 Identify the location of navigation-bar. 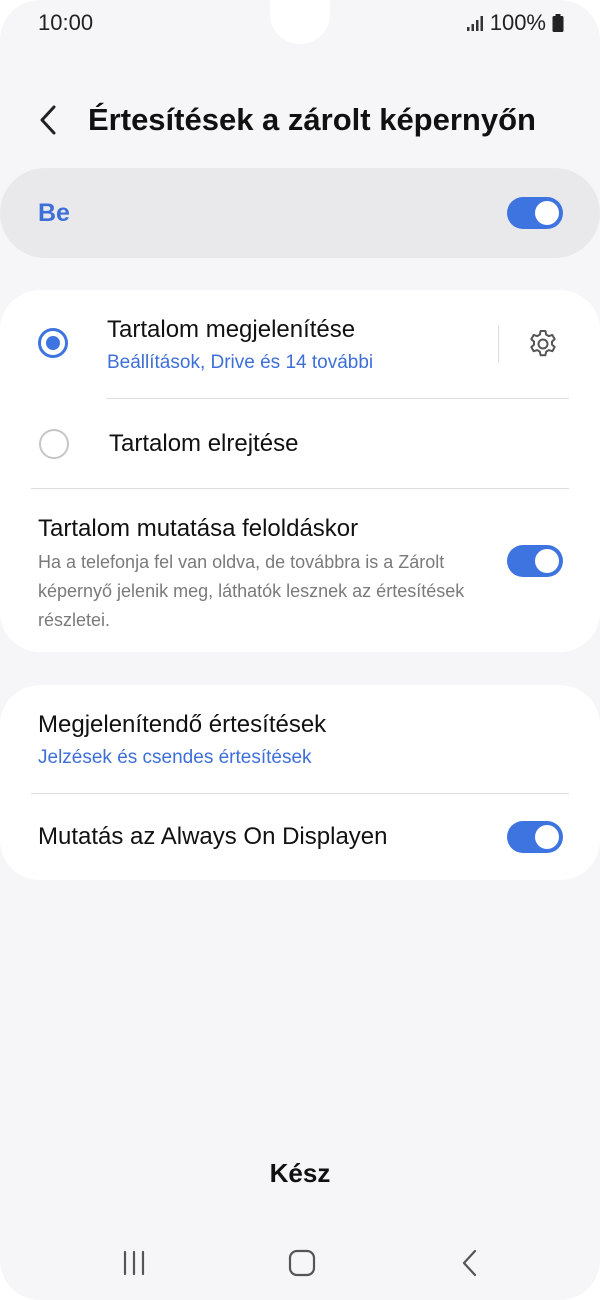
(300, 1263).